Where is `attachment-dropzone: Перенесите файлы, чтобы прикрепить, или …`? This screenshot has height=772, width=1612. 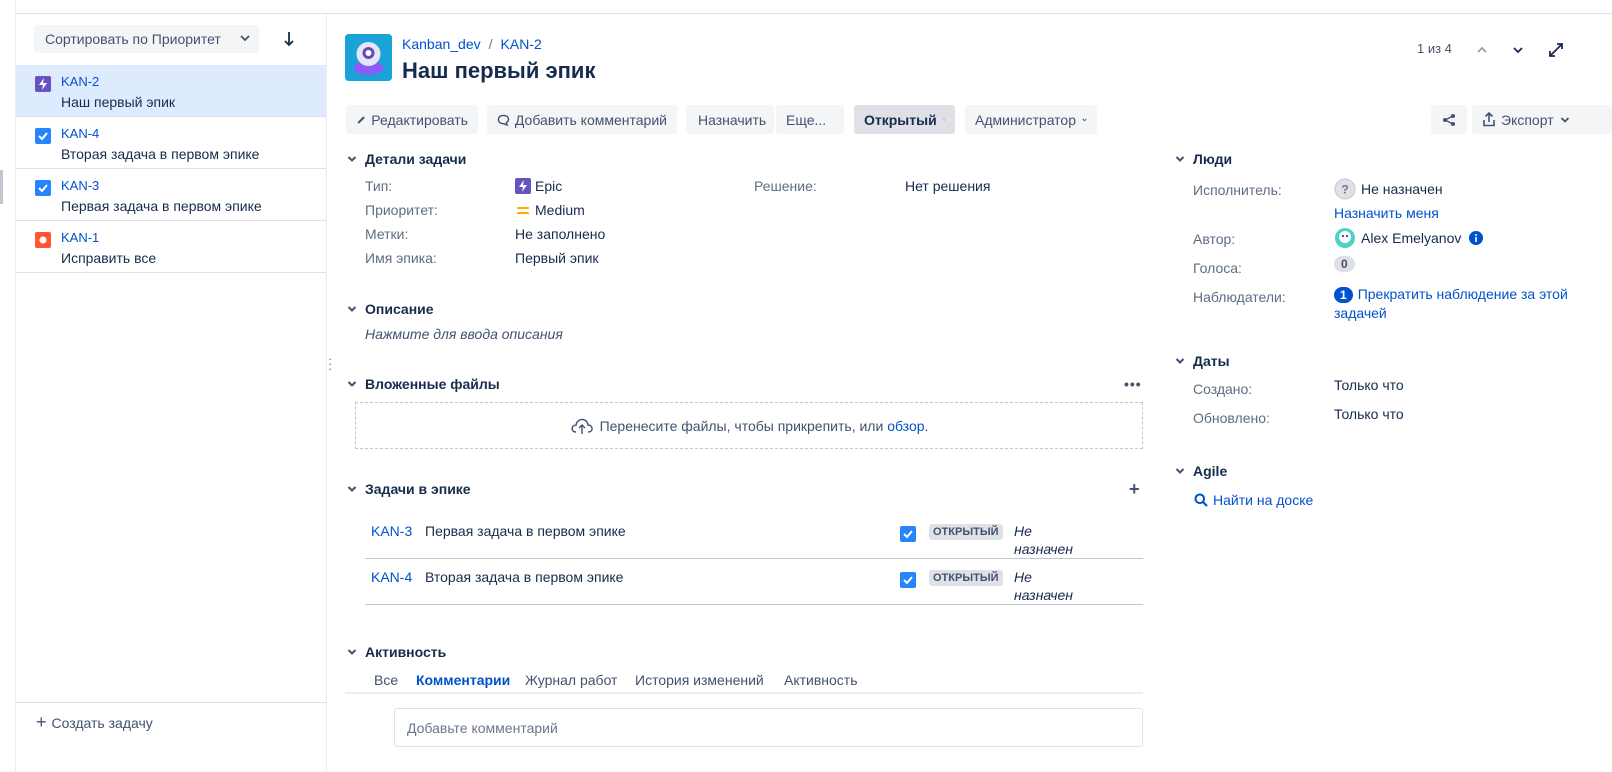 attachment-dropzone: Перенесите файлы, чтобы прикрепить, или … is located at coordinates (749, 425).